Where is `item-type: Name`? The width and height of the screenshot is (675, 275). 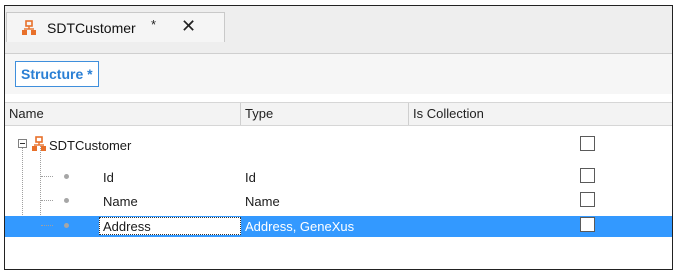
item-type: Name is located at coordinates (262, 201).